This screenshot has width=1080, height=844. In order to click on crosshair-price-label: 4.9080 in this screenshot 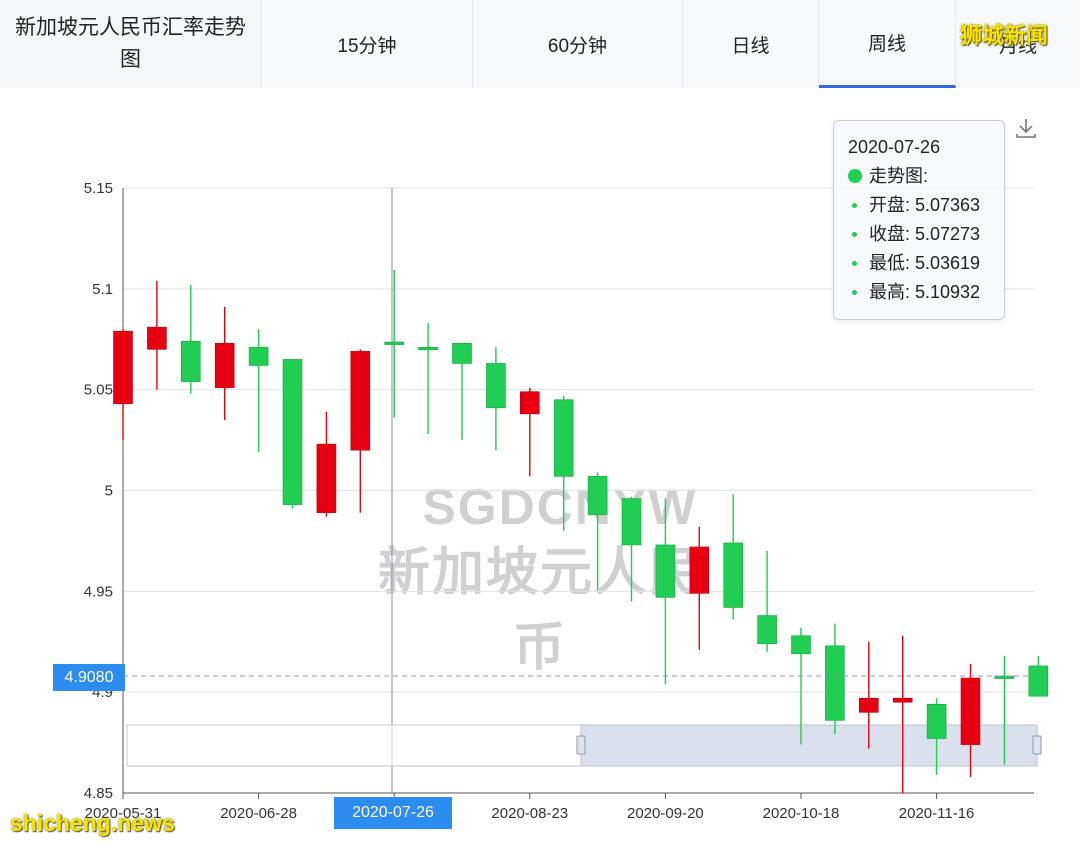, I will do `click(89, 677)`.